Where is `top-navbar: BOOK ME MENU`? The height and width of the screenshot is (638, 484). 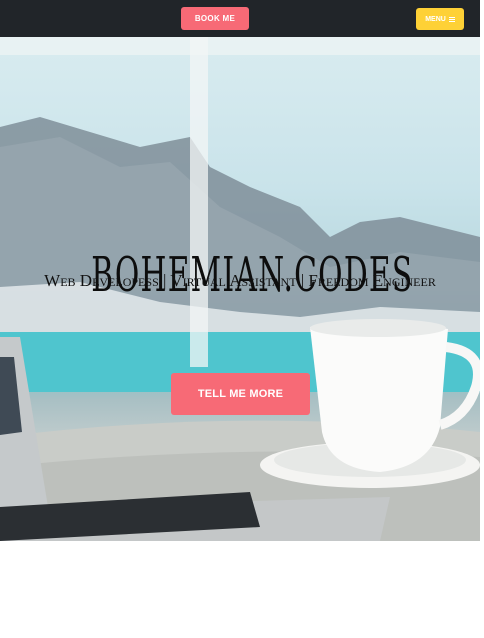
top-navbar: BOOK ME MENU is located at coordinates (240, 18).